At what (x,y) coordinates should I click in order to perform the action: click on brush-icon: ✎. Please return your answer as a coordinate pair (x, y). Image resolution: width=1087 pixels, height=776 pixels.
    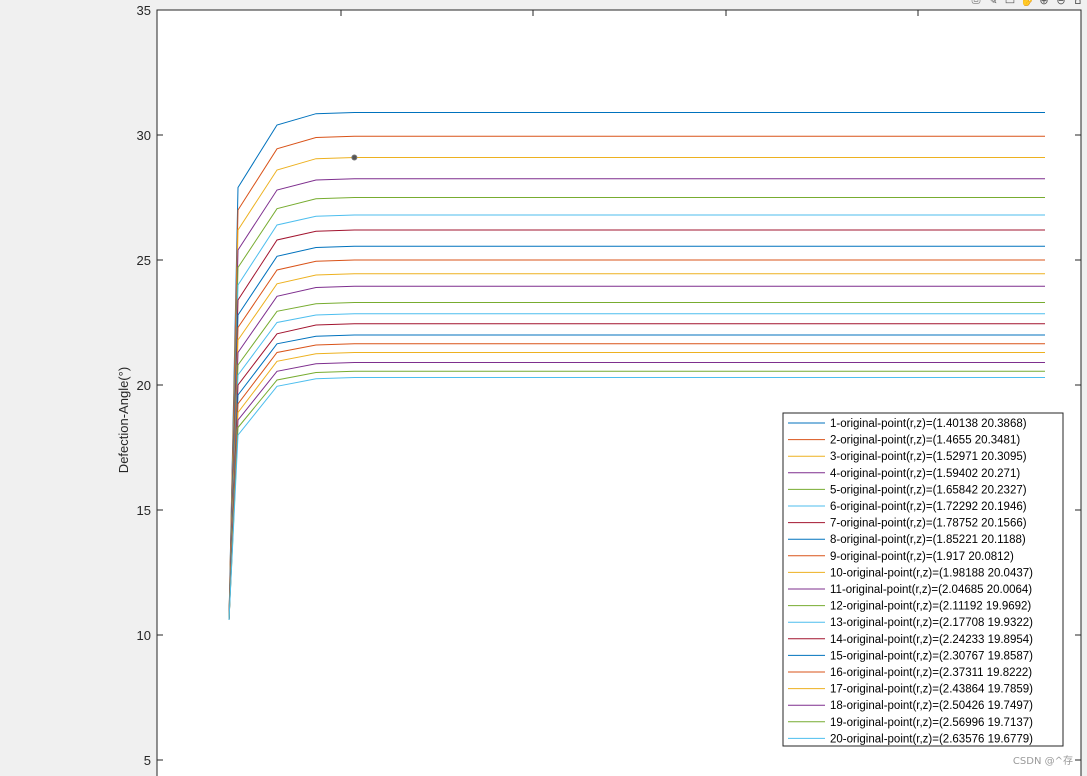
    Looking at the image, I should click on (993, 3).